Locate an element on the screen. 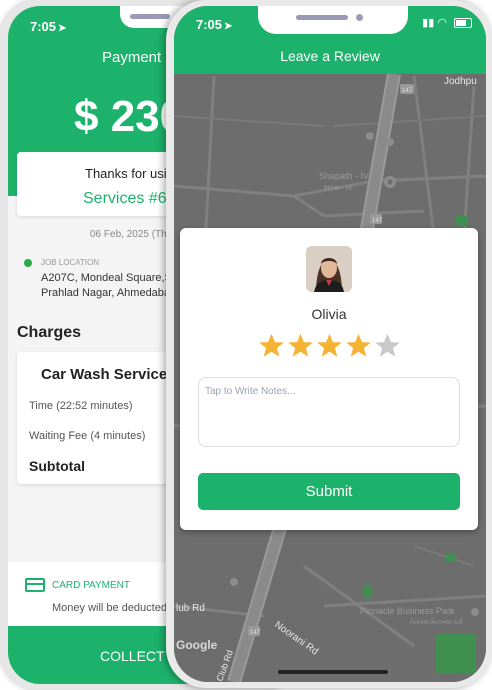  thanks-text: Thanks for usin is located at coordinates (129, 173).